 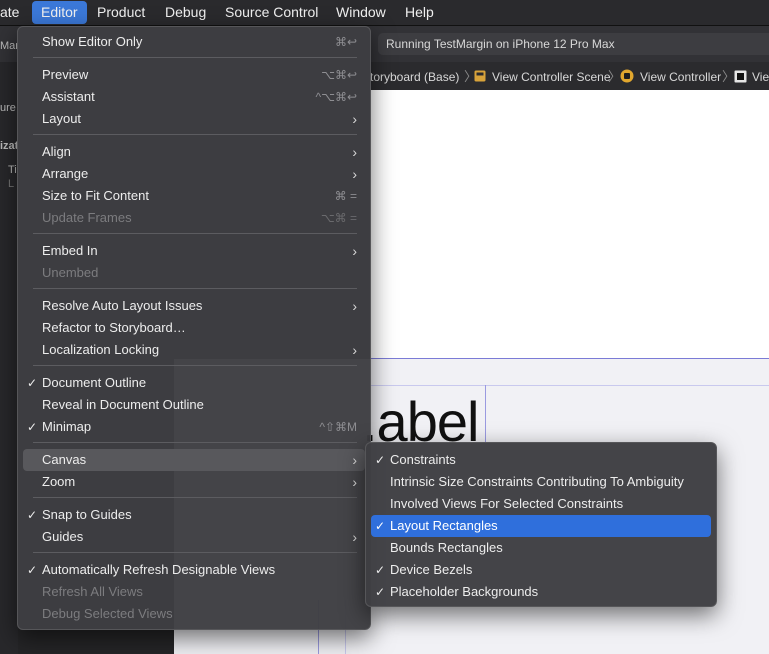 What do you see at coordinates (194, 515) in the screenshot?
I see `menu-item-snap-to-guides: ✓ Snap to Guides` at bounding box center [194, 515].